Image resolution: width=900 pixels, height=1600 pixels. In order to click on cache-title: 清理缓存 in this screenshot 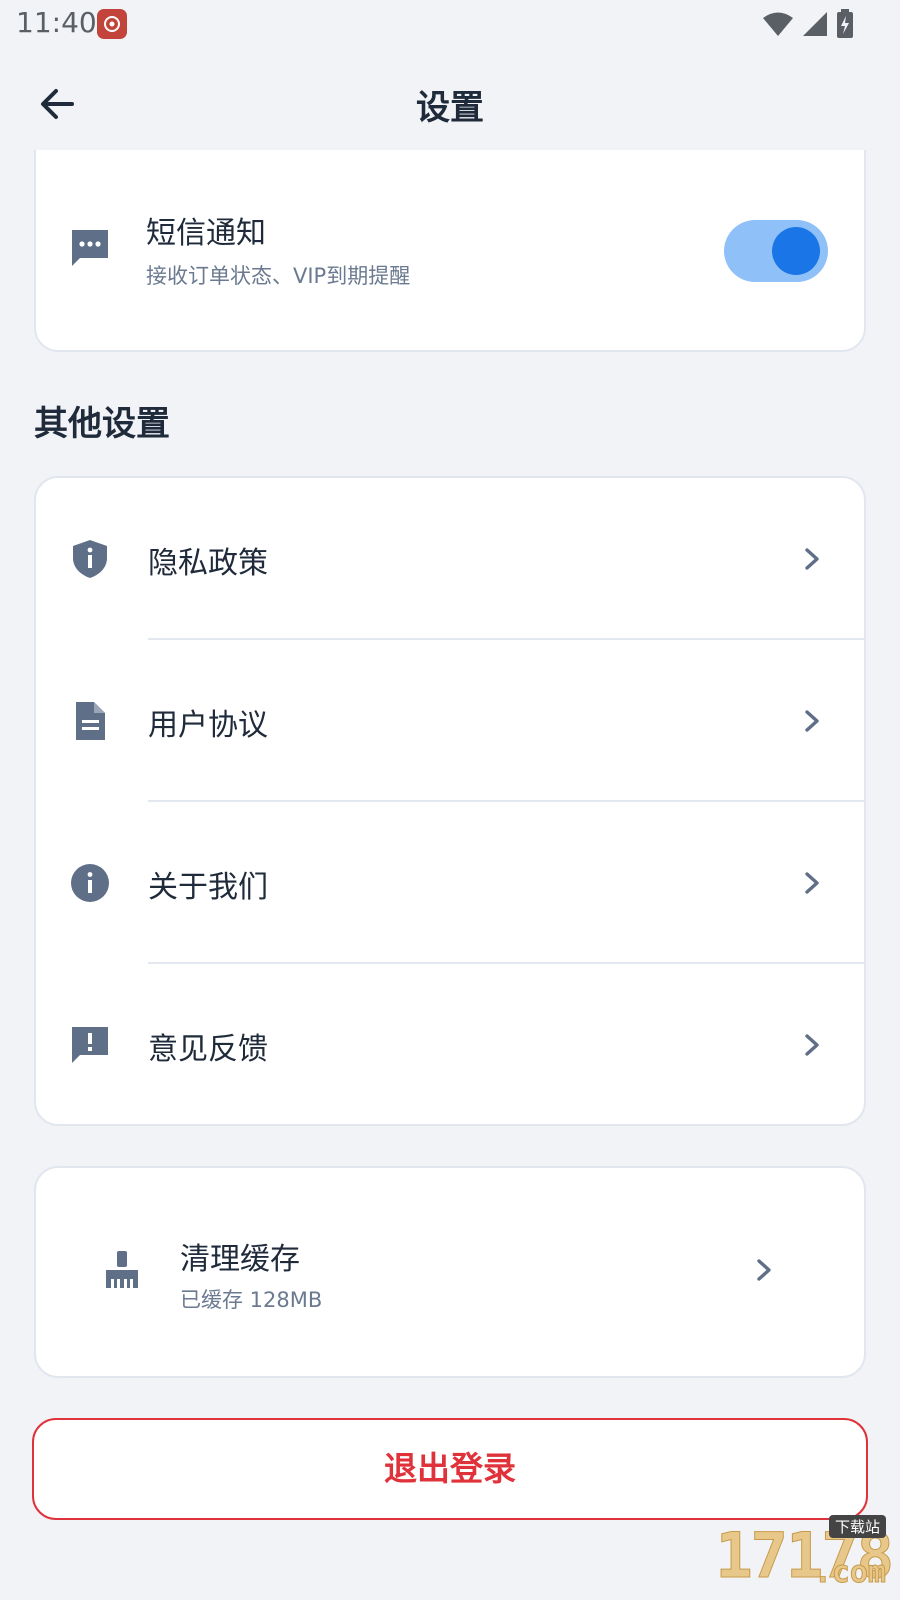, I will do `click(240, 1259)`.